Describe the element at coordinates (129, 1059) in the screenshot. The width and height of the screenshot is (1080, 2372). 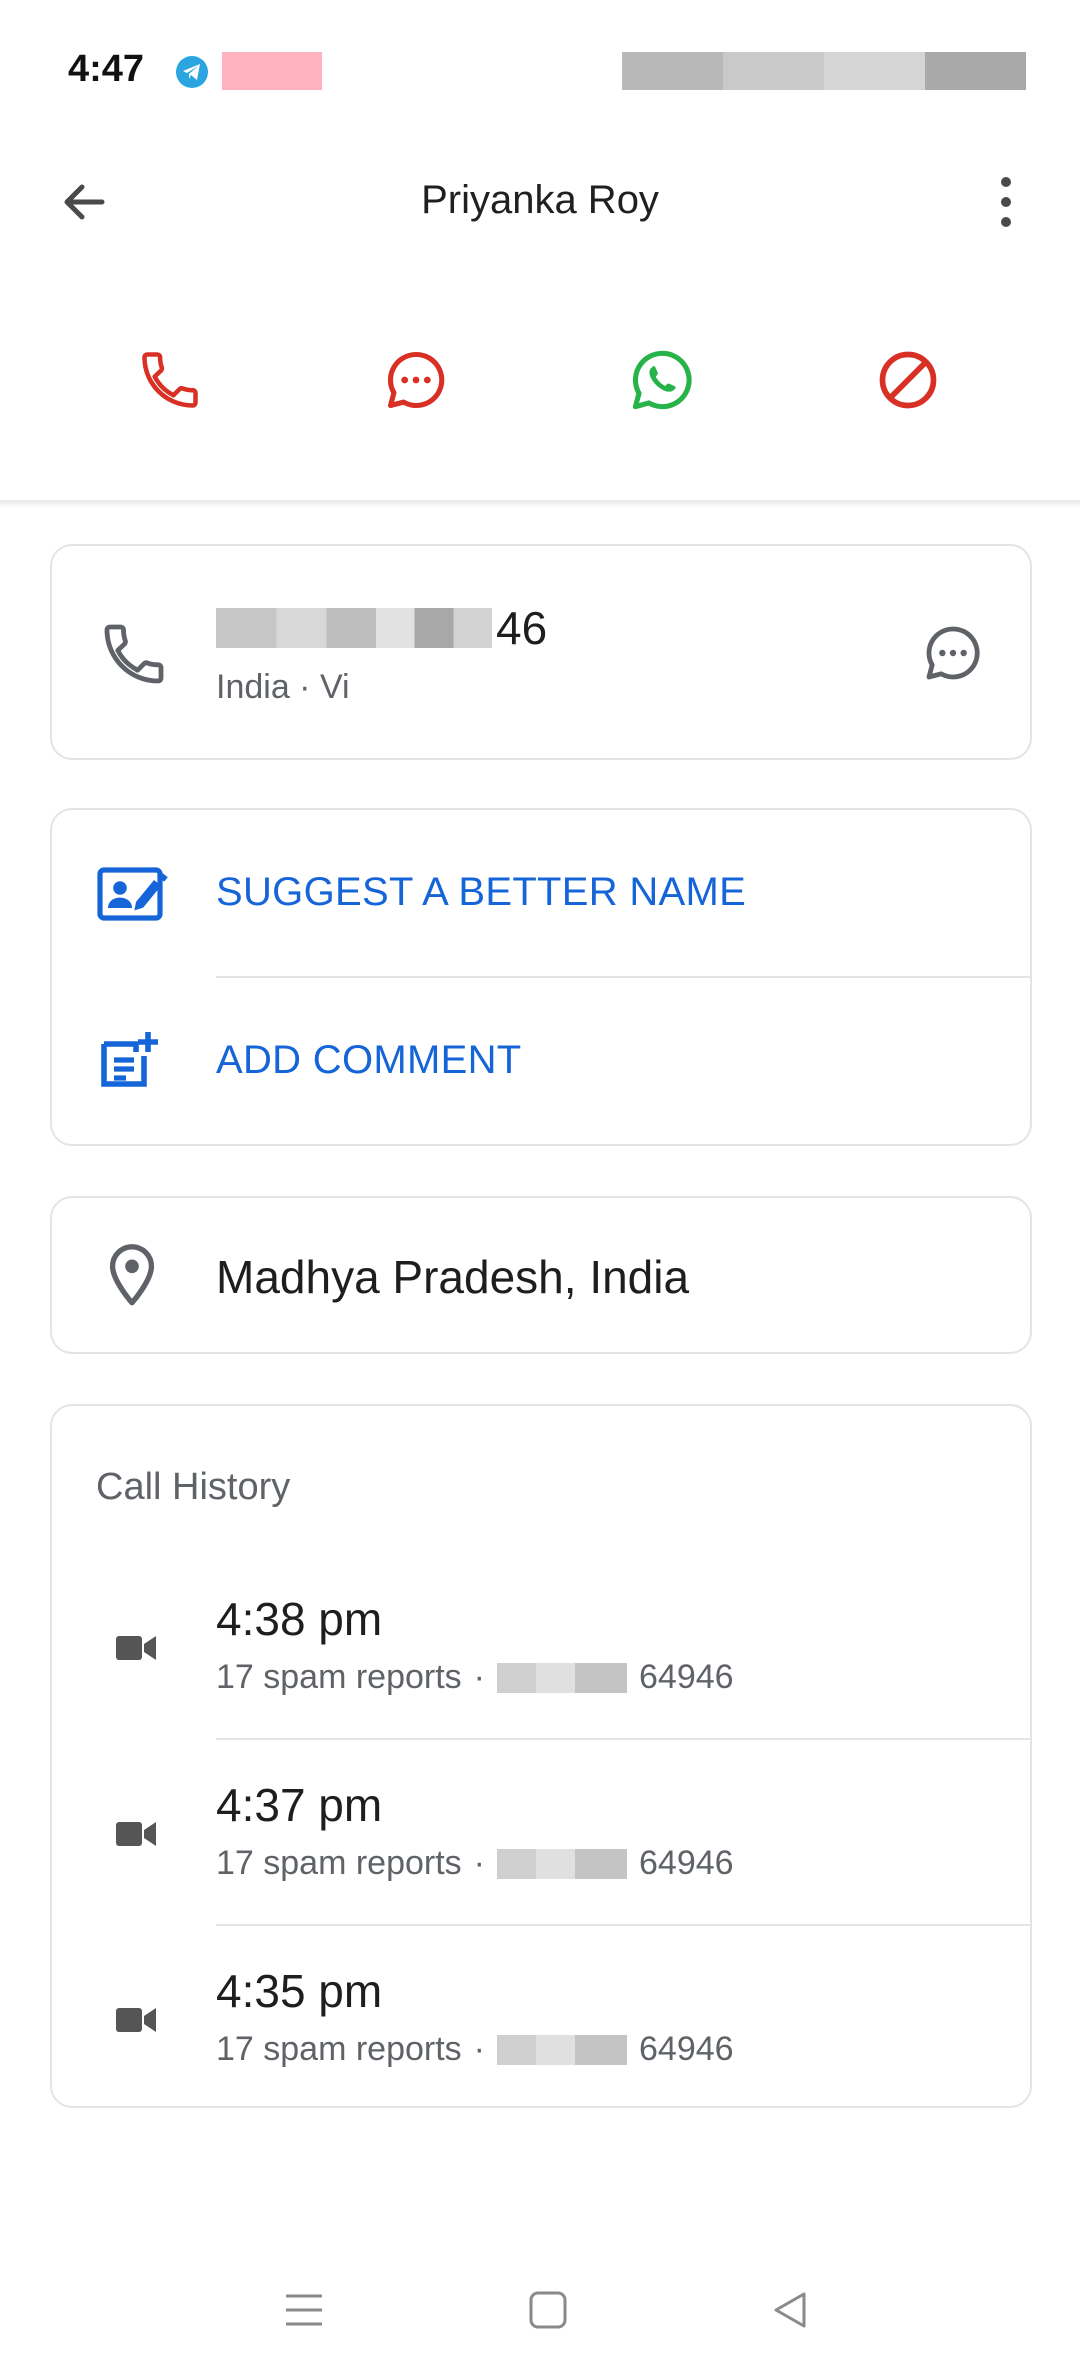
I see `add-note-icon` at that location.